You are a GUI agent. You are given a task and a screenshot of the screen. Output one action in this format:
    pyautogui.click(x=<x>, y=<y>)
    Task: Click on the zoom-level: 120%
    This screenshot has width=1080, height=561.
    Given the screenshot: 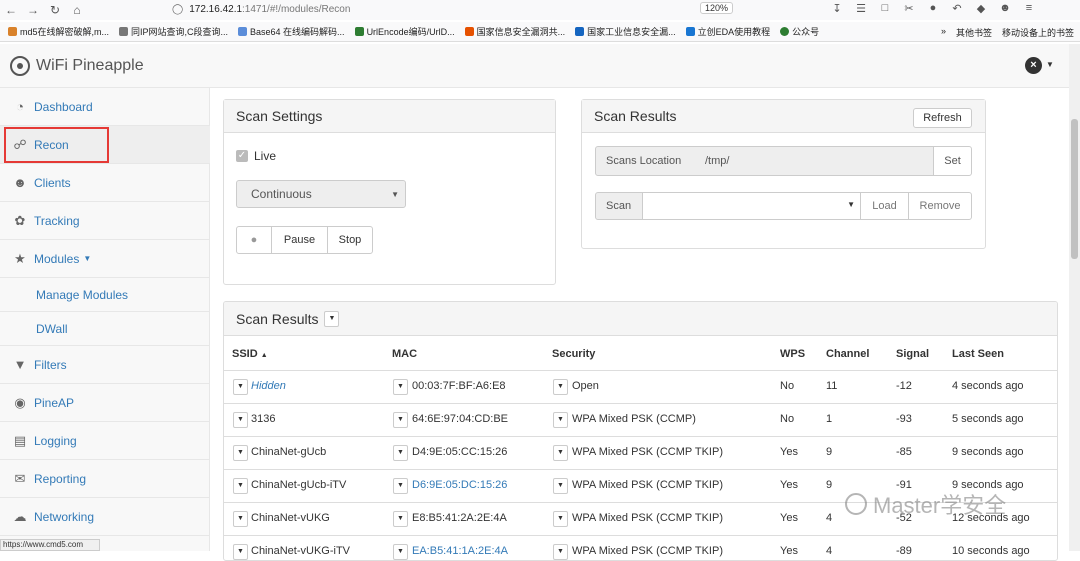 What is the action you would take?
    pyautogui.click(x=717, y=8)
    